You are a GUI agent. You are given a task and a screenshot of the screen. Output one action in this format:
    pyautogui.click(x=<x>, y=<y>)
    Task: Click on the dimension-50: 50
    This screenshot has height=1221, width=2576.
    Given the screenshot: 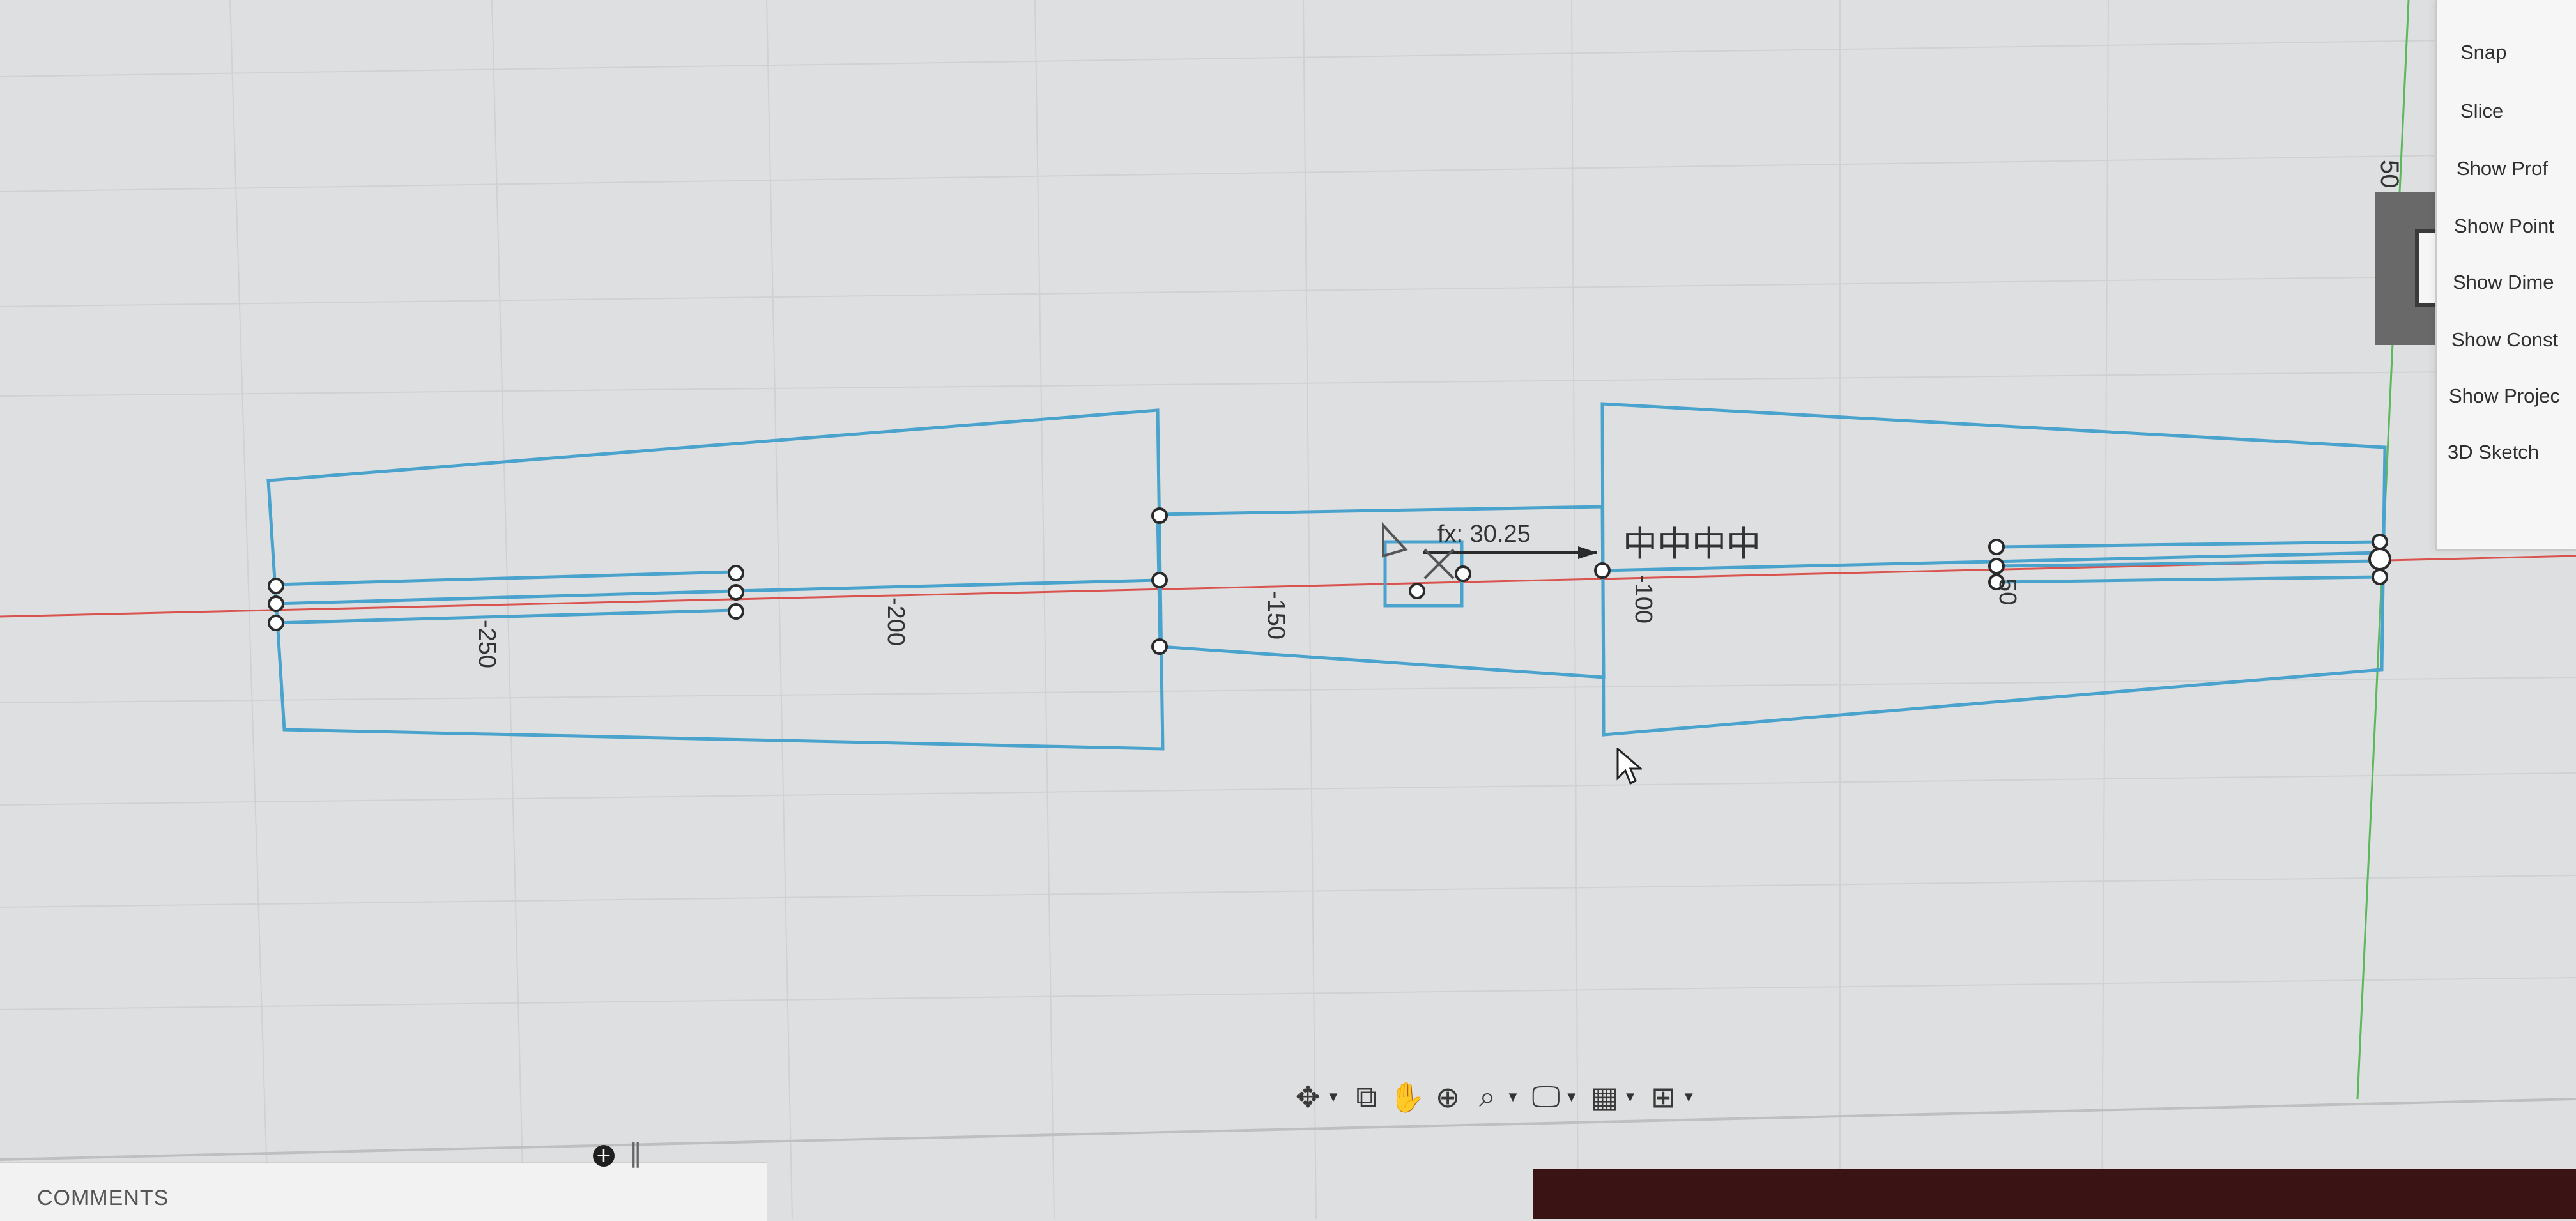 What is the action you would take?
    pyautogui.click(x=2007, y=591)
    